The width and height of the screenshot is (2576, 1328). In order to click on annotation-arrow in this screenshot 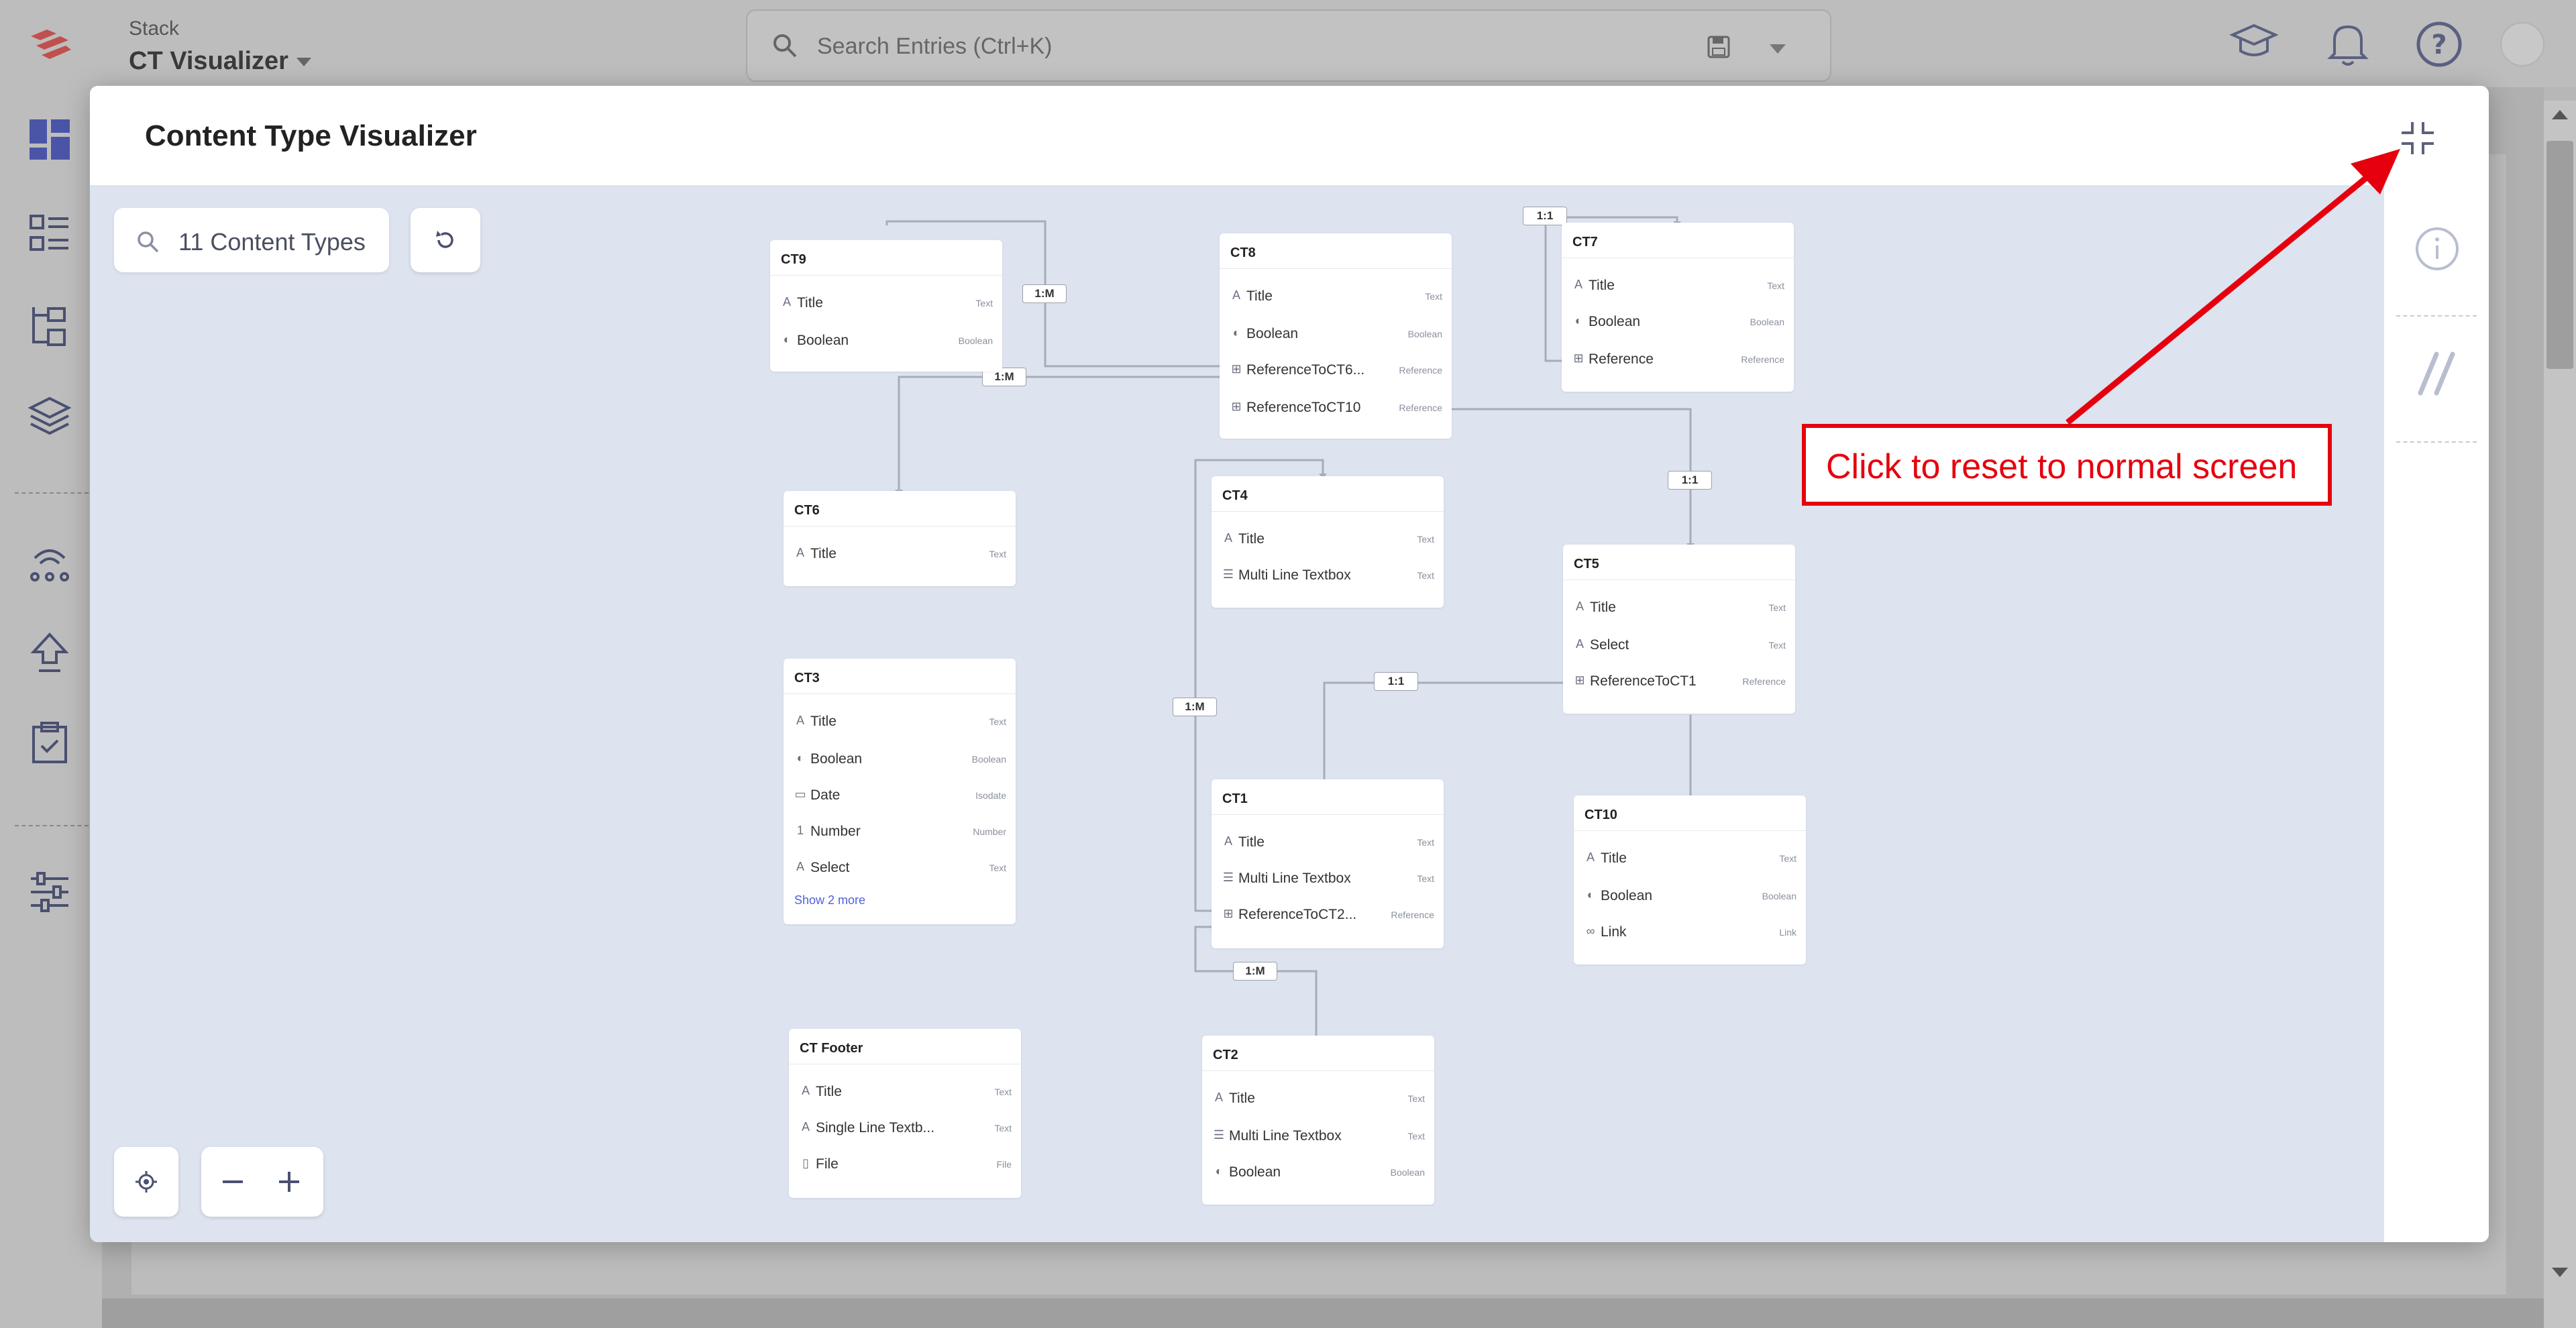, I will do `click(2232, 287)`.